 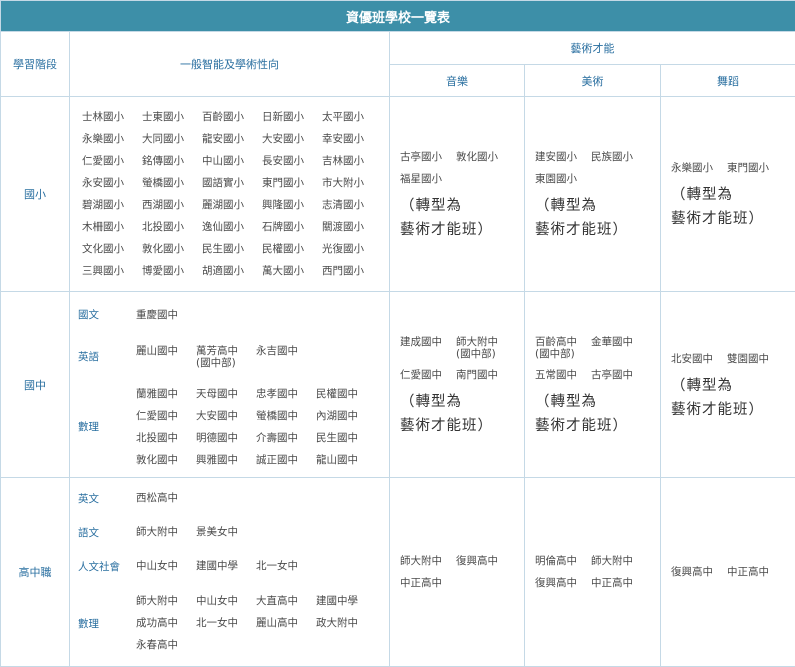 I want to click on school-name: 胡適國小, so click(x=232, y=271).